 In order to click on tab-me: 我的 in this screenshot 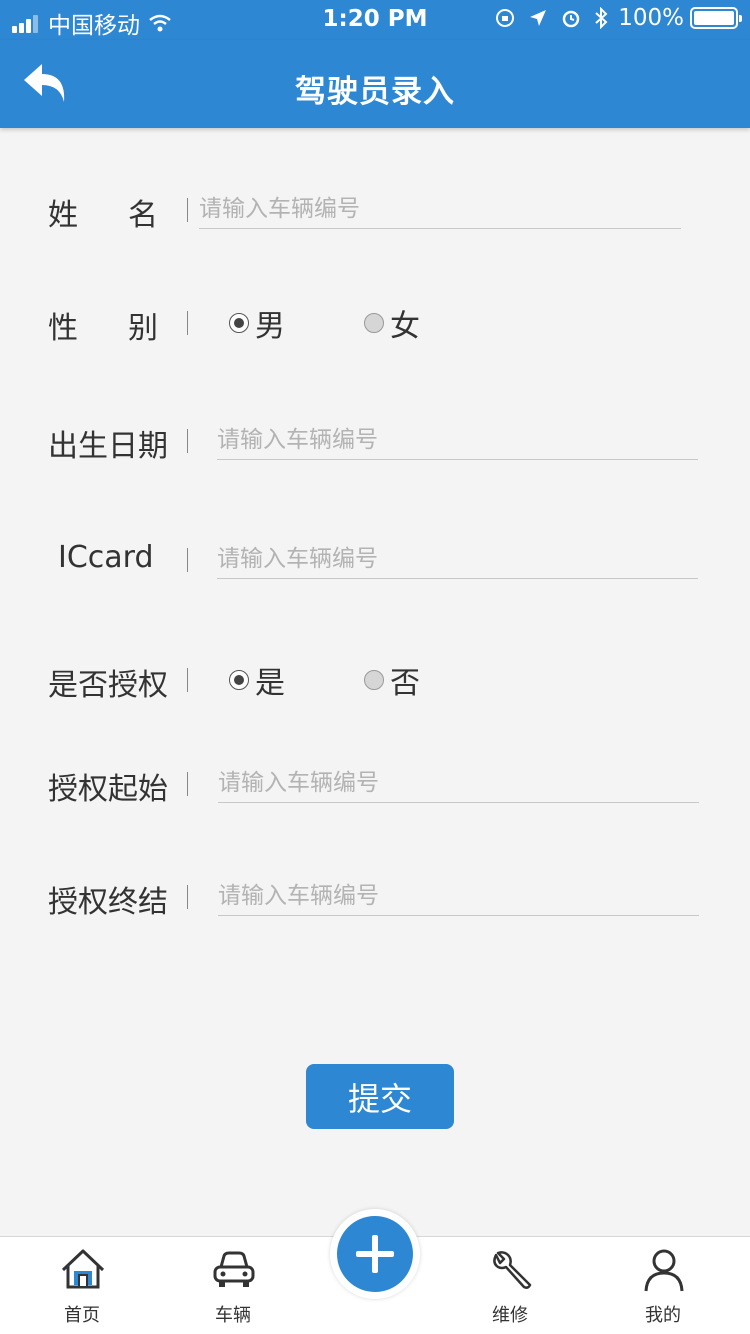, I will do `click(663, 1285)`.